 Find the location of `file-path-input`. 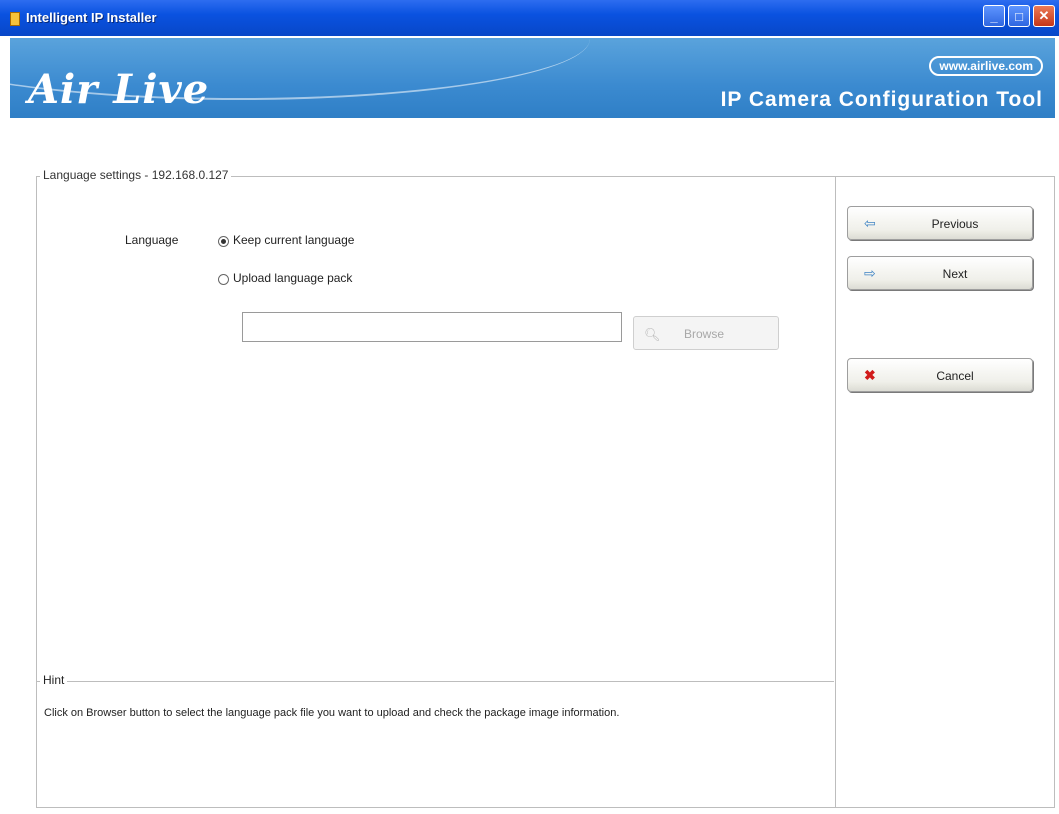

file-path-input is located at coordinates (432, 327).